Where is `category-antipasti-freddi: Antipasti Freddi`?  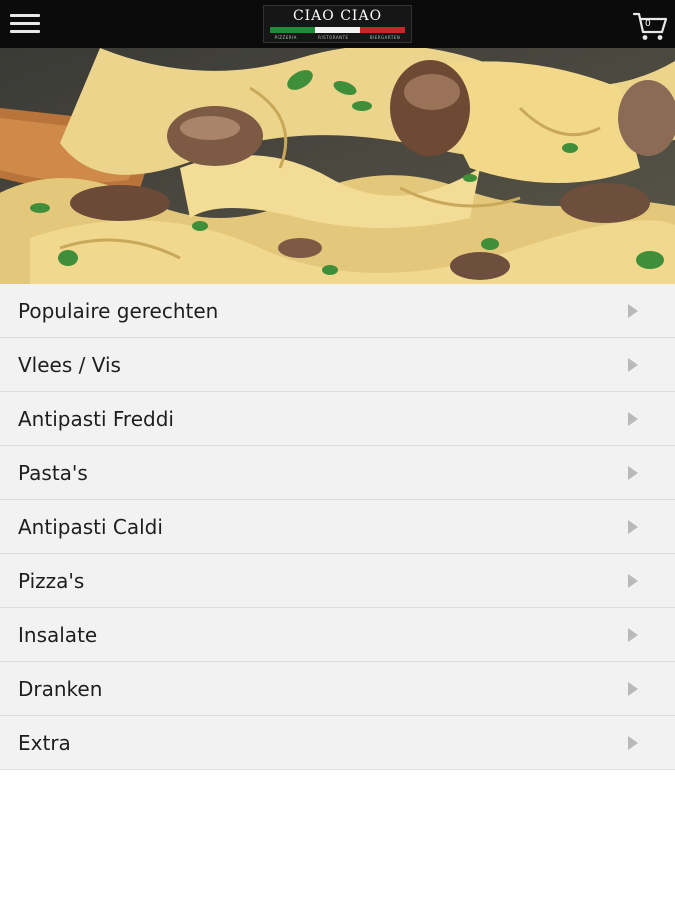
category-antipasti-freddi: Antipasti Freddi is located at coordinates (337, 419).